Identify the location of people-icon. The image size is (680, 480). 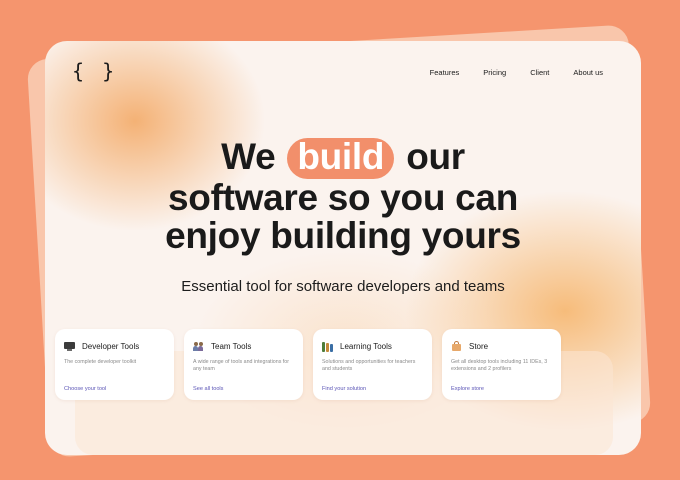
(198, 346).